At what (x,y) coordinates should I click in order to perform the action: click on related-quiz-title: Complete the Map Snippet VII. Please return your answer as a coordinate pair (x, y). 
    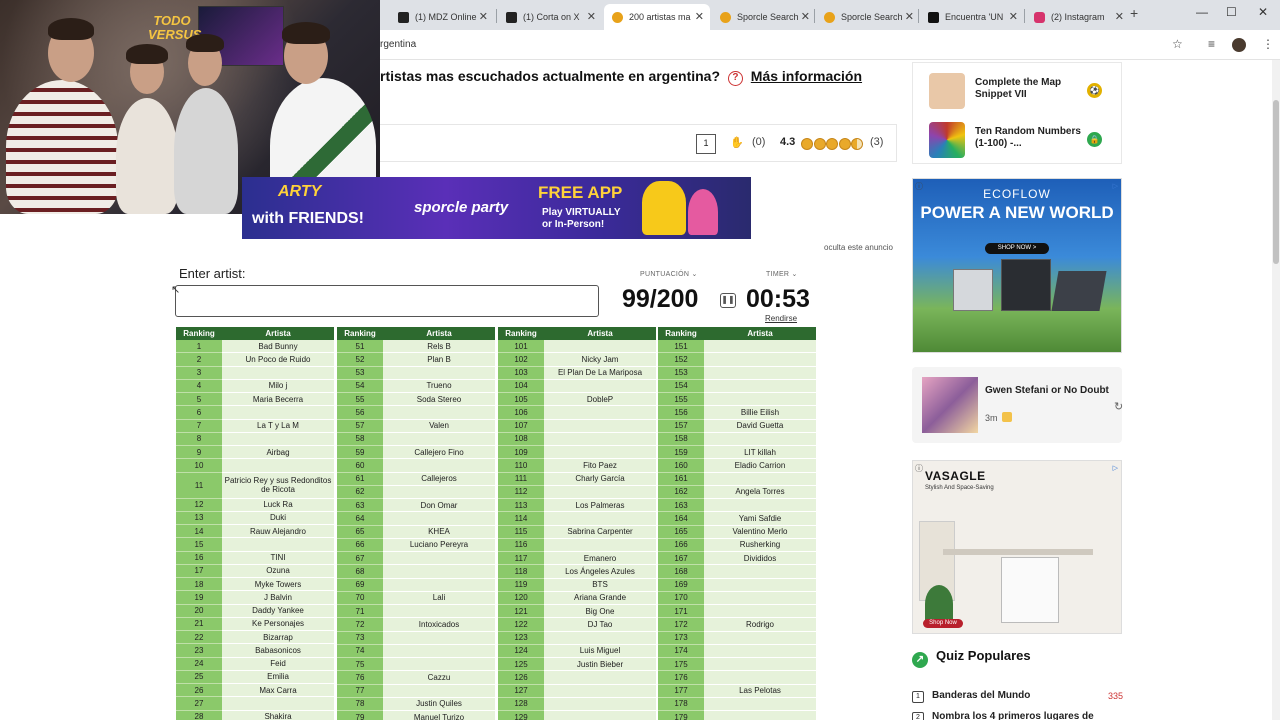
    Looking at the image, I should click on (1030, 89).